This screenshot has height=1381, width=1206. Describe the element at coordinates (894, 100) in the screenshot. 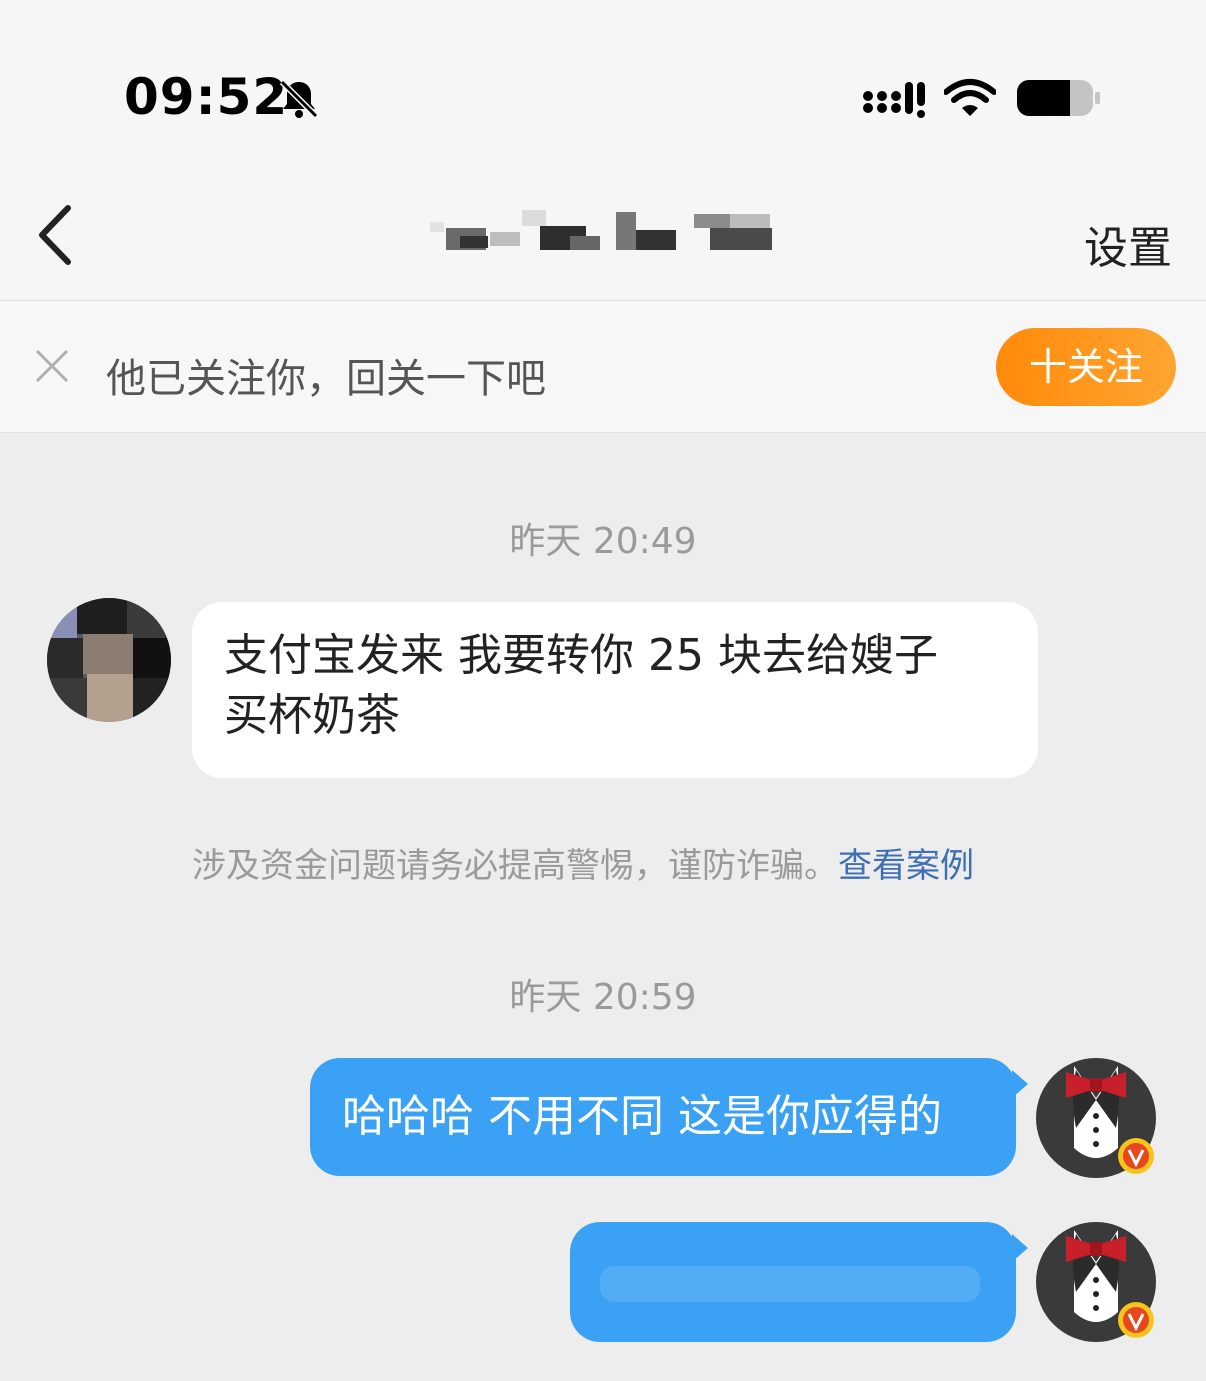

I see `signal-icon` at that location.